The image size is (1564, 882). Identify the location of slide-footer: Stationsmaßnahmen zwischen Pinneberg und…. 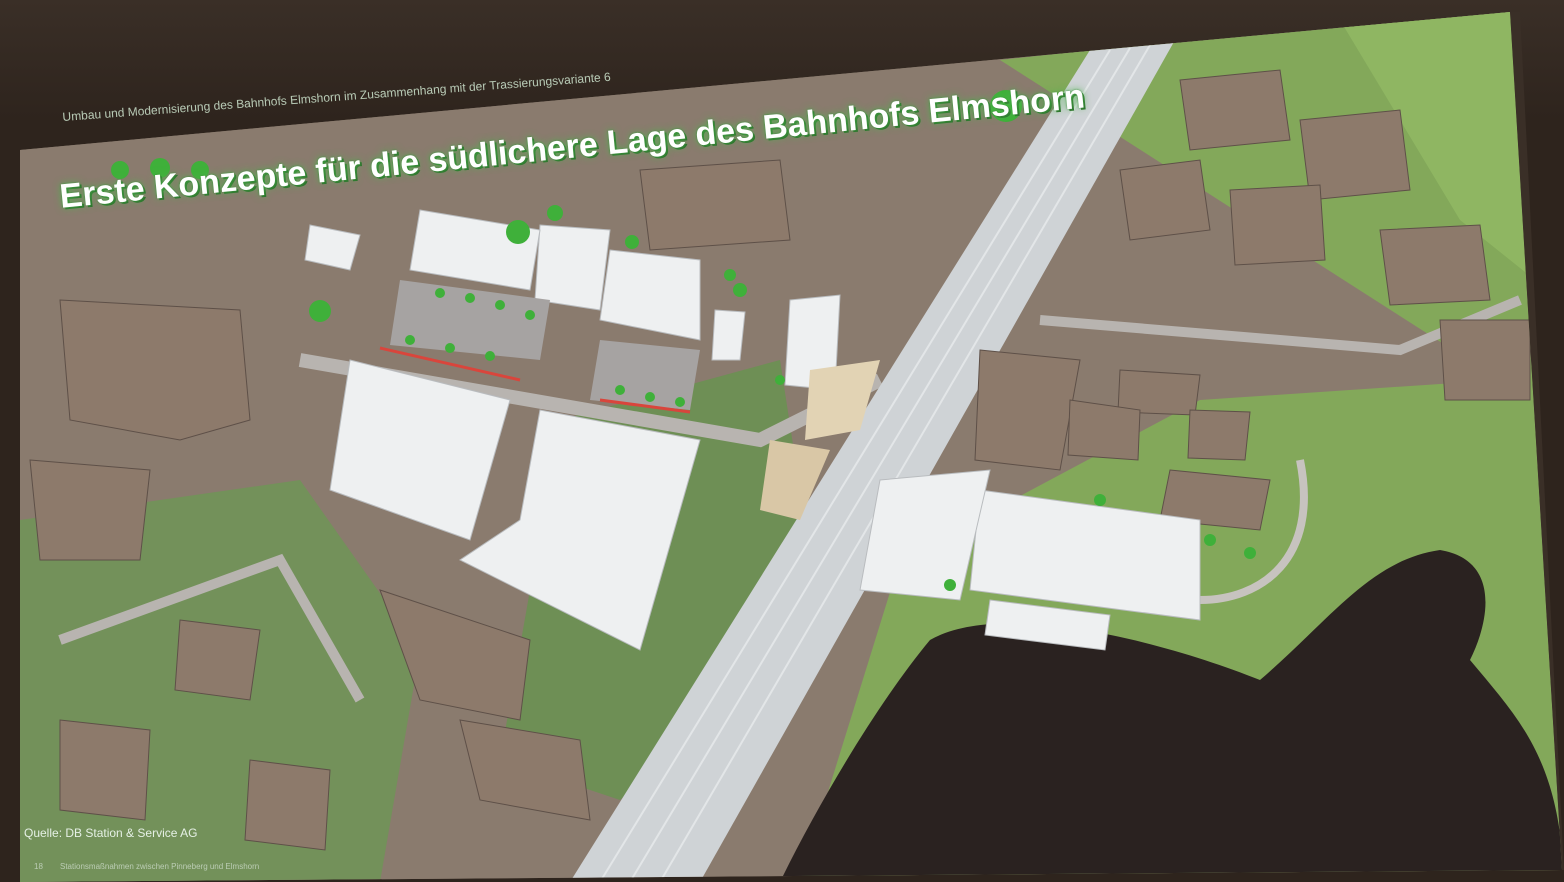
(160, 866).